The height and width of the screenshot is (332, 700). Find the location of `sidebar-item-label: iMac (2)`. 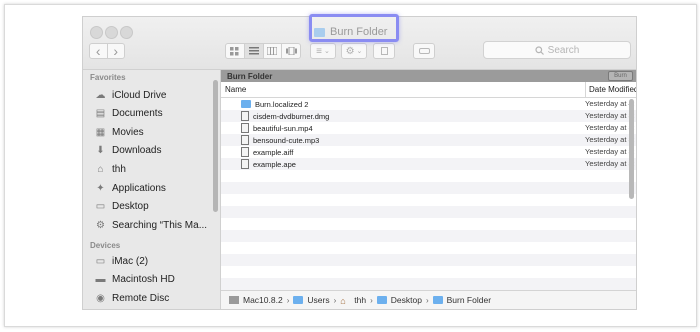

sidebar-item-label: iMac (2) is located at coordinates (130, 261).